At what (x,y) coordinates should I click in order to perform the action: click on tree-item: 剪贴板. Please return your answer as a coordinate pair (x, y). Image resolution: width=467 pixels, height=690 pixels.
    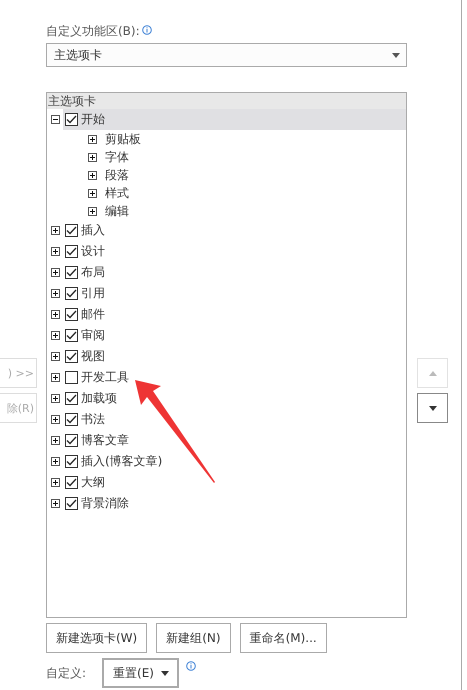
    Looking at the image, I should click on (123, 139).